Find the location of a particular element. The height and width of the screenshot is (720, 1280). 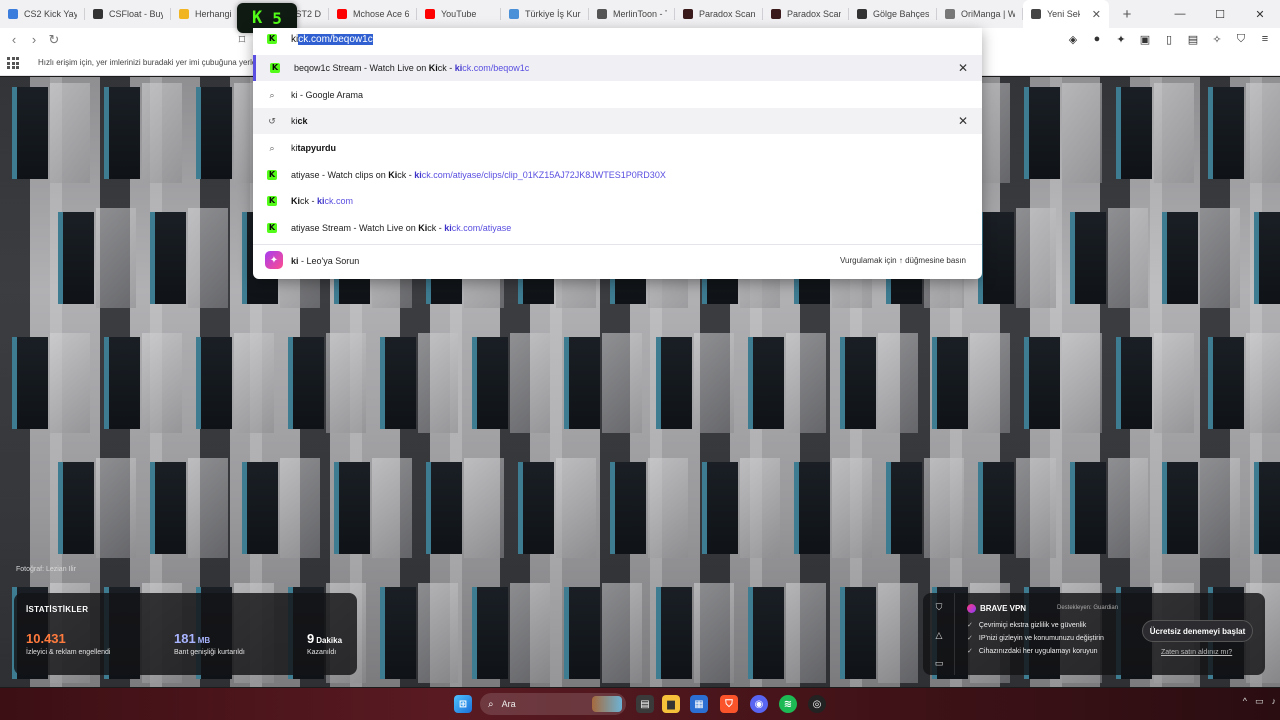

vpn-title: BRAVE VPN is located at coordinates (996, 608).